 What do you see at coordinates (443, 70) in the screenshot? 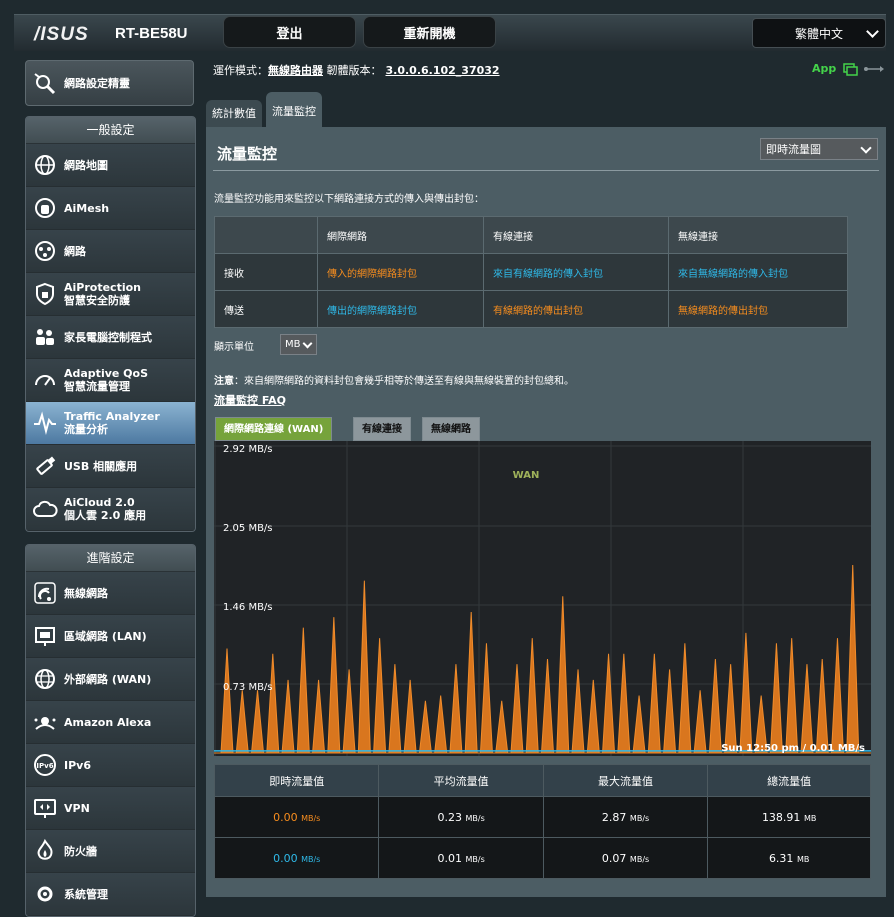
I see `firmware-link: 3.0.0.6.102_37032` at bounding box center [443, 70].